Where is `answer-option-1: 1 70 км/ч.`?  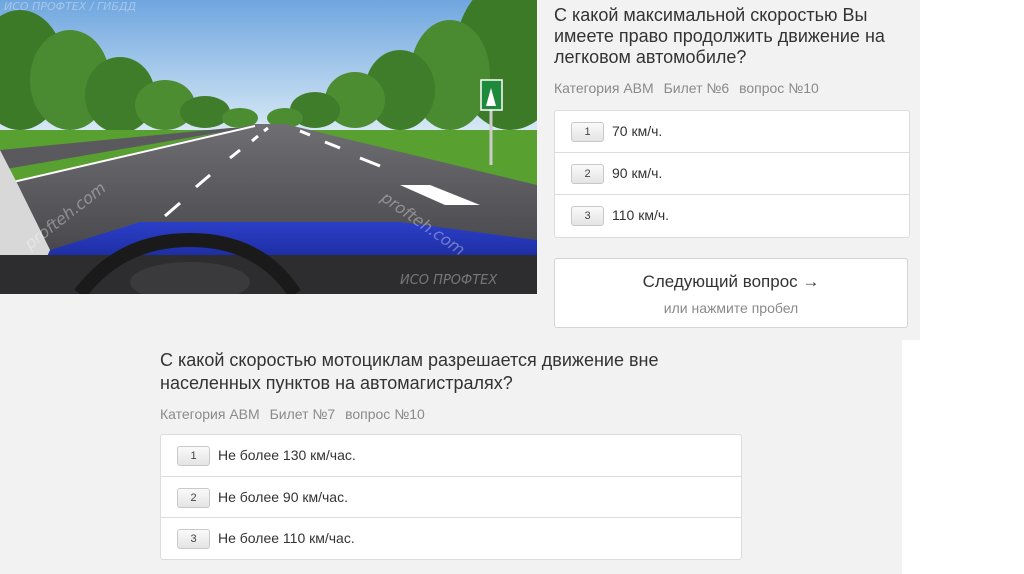 answer-option-1: 1 70 км/ч. is located at coordinates (732, 132).